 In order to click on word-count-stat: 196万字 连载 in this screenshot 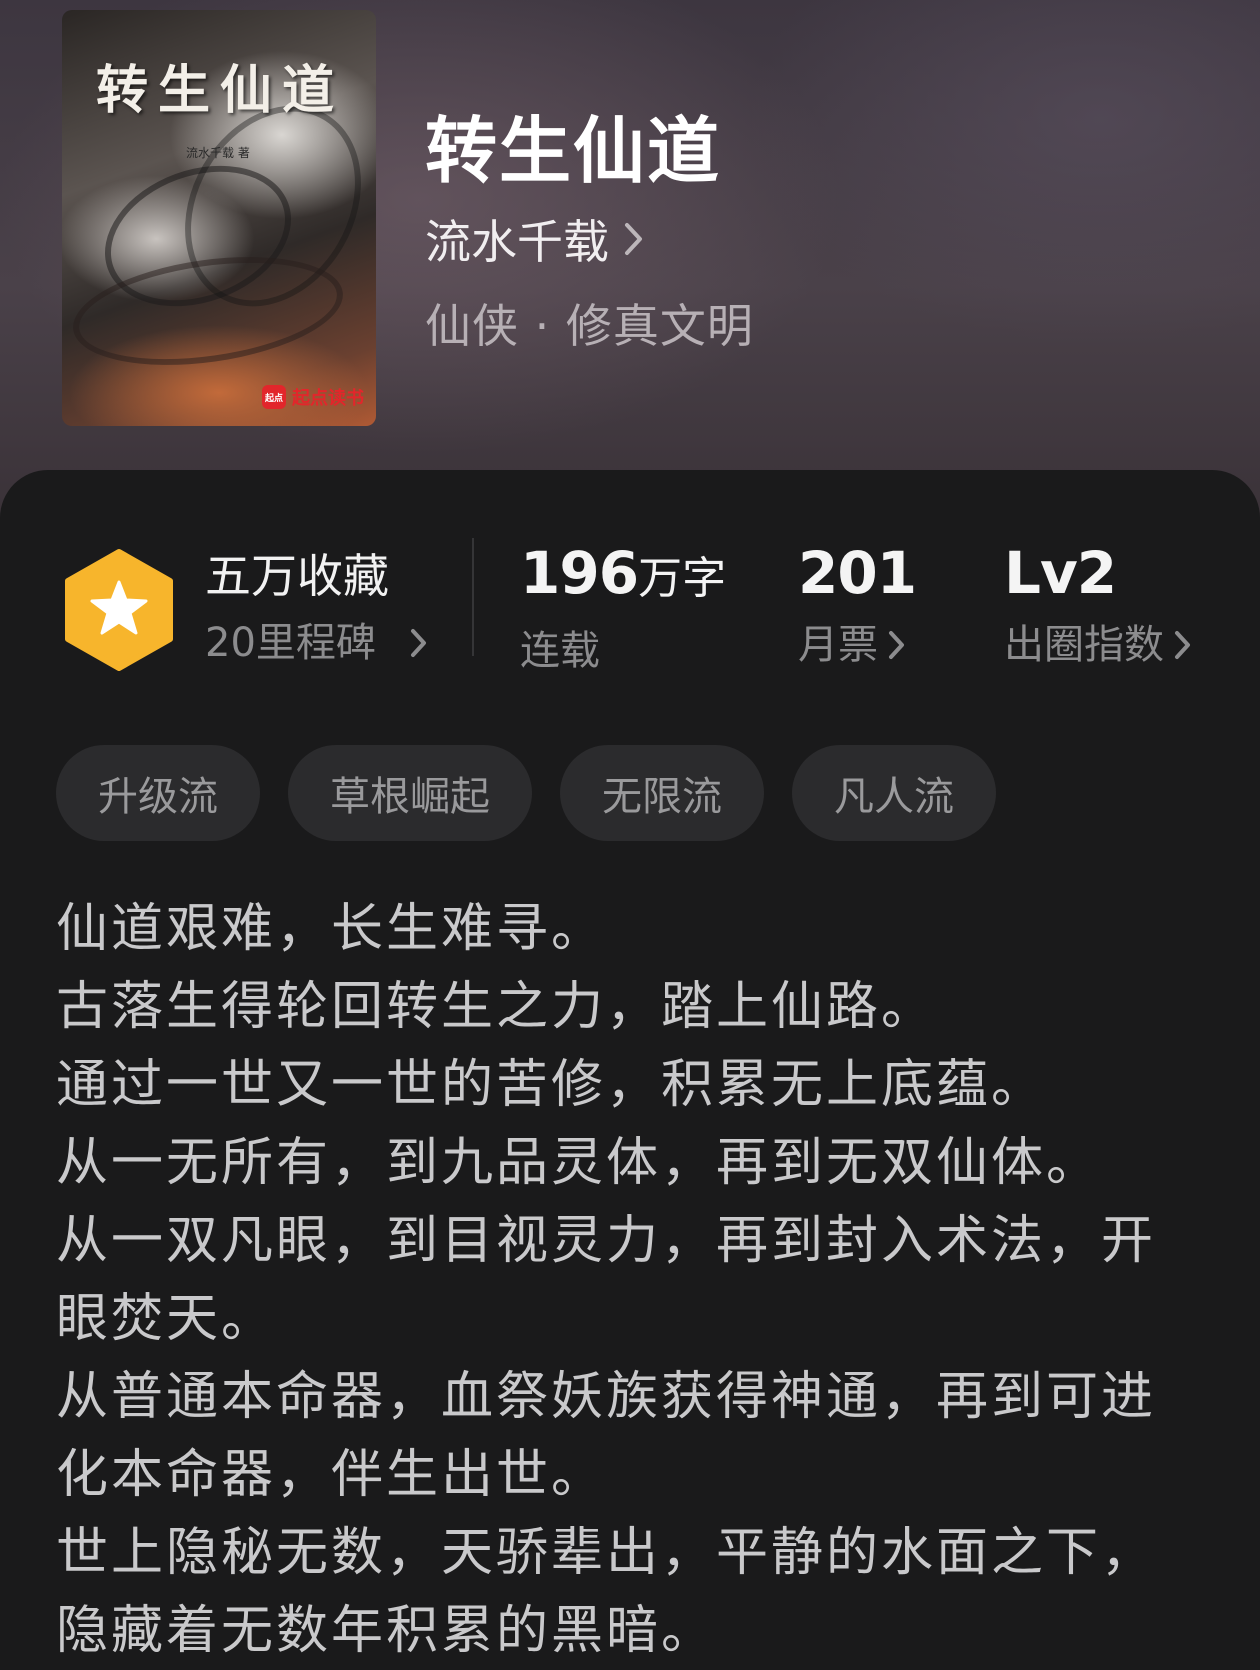, I will do `click(623, 608)`.